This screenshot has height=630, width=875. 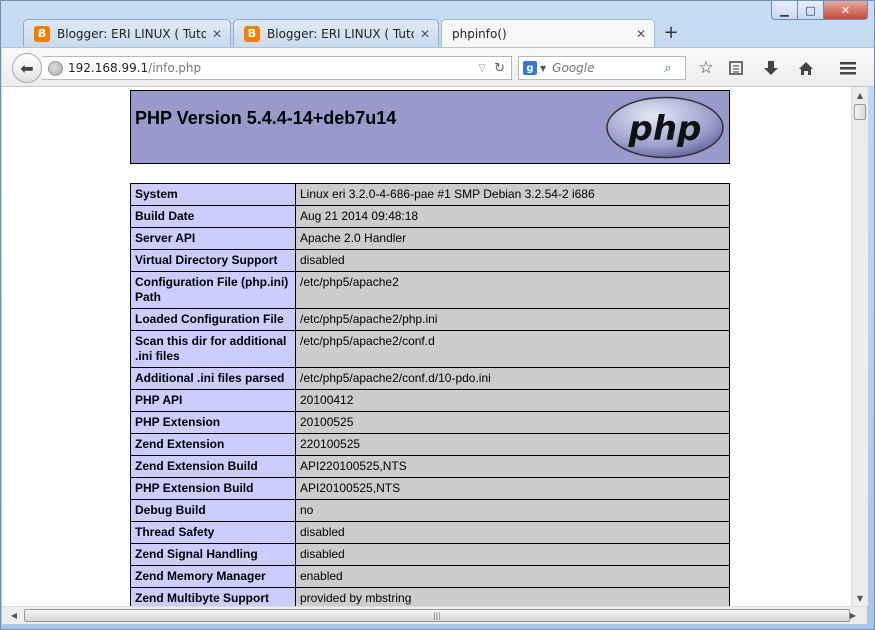 I want to click on window-controls: ▁ □ ✕, so click(x=819, y=10).